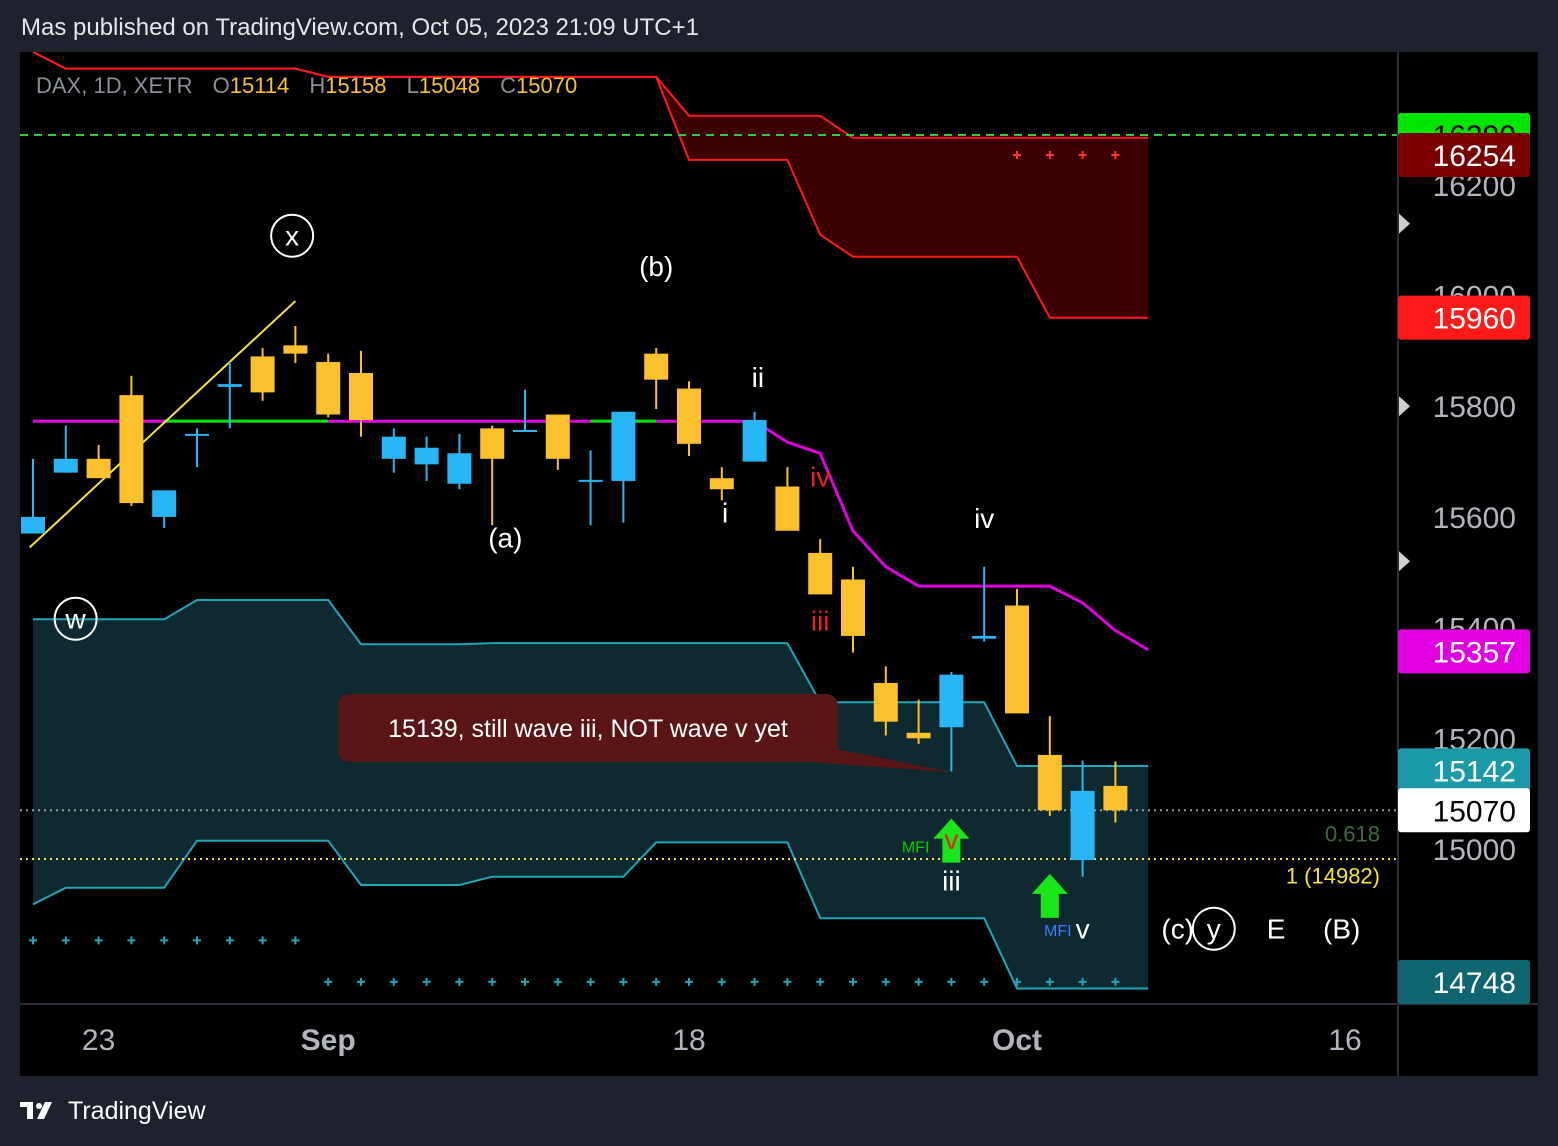 The width and height of the screenshot is (1558, 1146). I want to click on upper-cloud-top-line, so click(590, 95).